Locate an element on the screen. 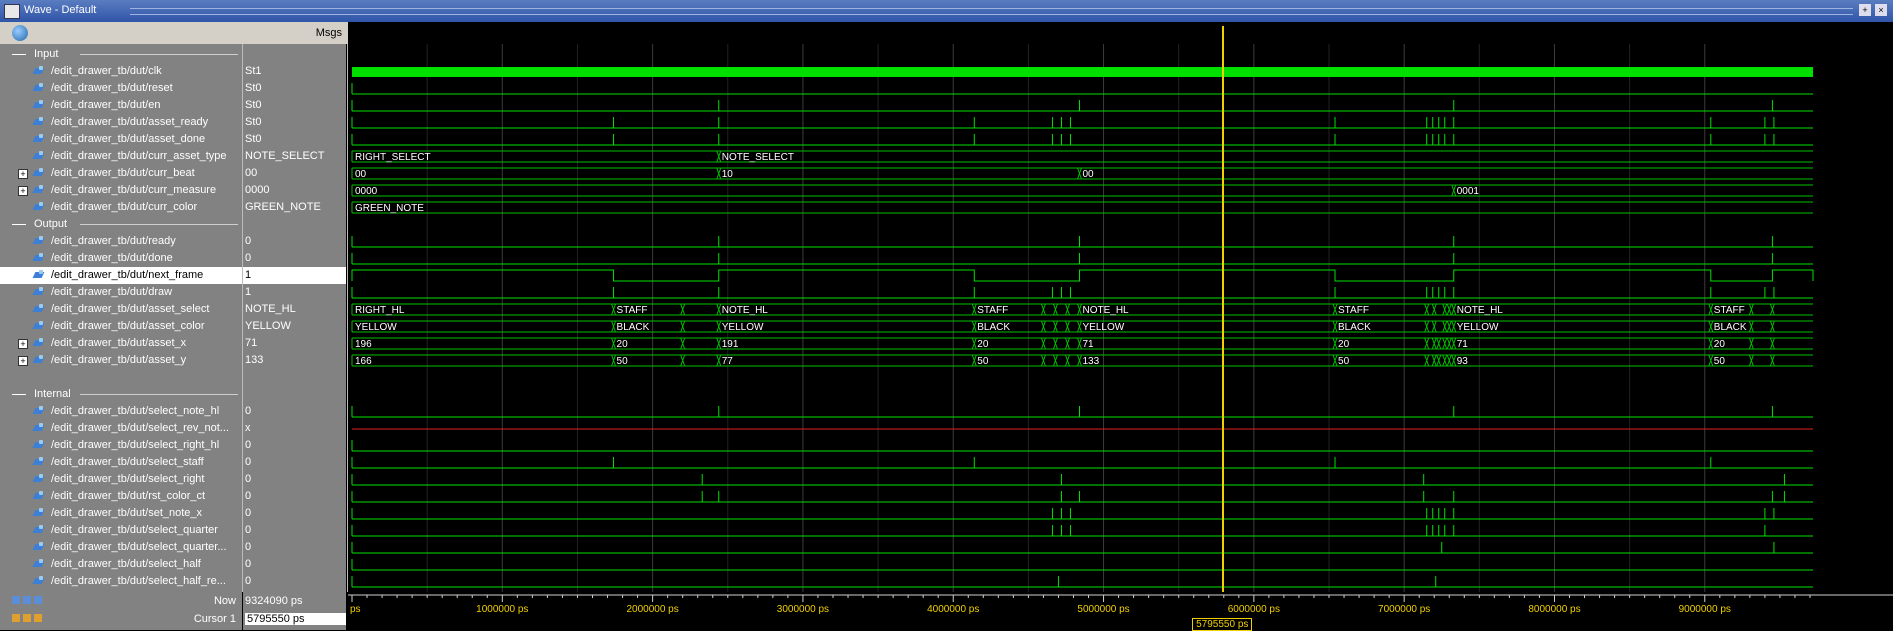 The width and height of the screenshot is (1893, 631). signal-row: /edit_drawer_tb/dut/draw is located at coordinates (121, 292).